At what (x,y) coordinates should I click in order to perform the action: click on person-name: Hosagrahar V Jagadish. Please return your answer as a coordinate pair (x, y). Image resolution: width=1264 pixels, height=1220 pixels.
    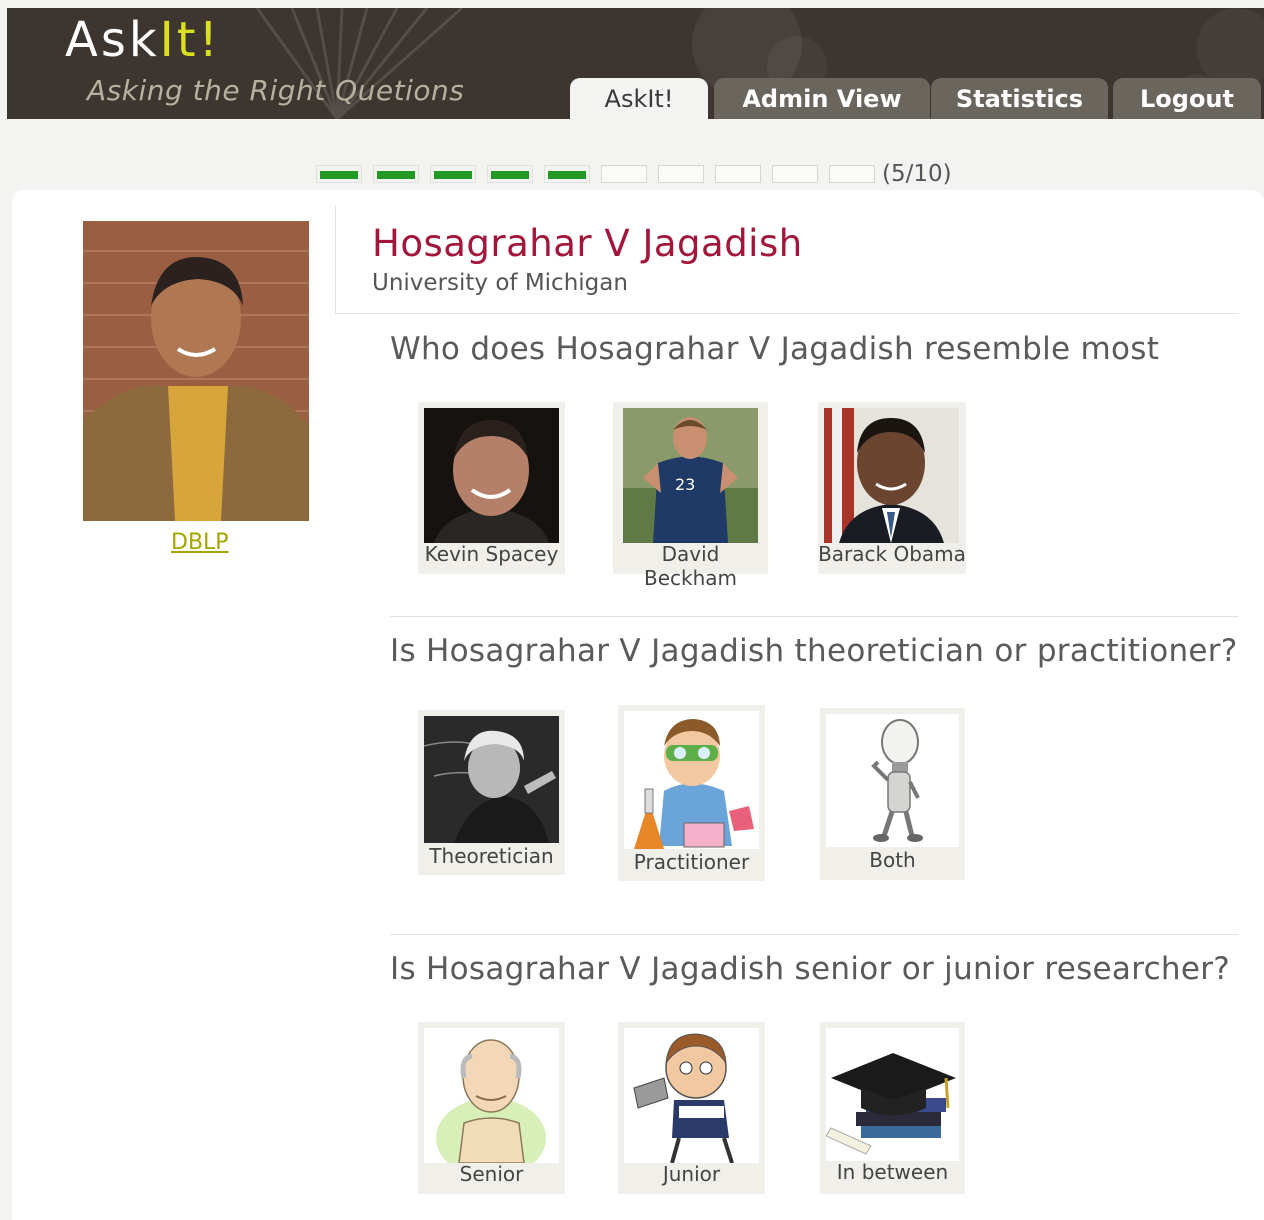
    Looking at the image, I should click on (587, 243).